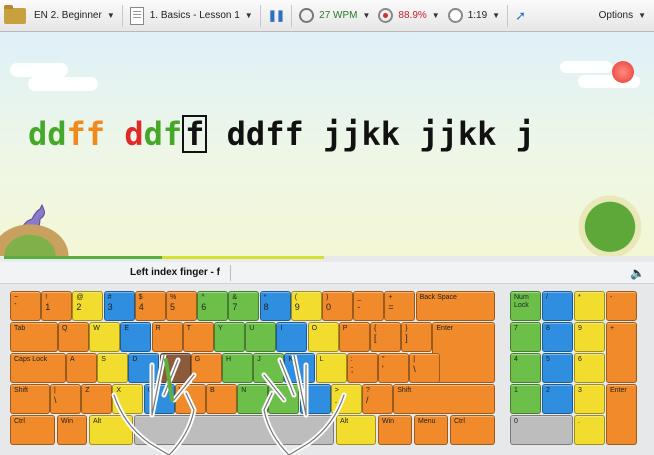 Image resolution: width=654 pixels, height=455 pixels. I want to click on key-g: G, so click(206, 368).